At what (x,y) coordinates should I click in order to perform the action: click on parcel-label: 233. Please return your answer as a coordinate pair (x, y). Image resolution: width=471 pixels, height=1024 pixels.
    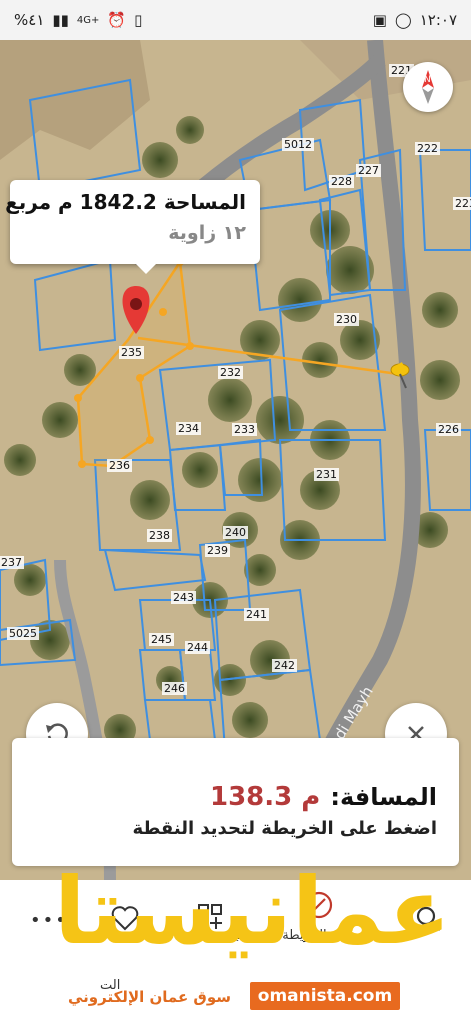
    Looking at the image, I should click on (244, 429).